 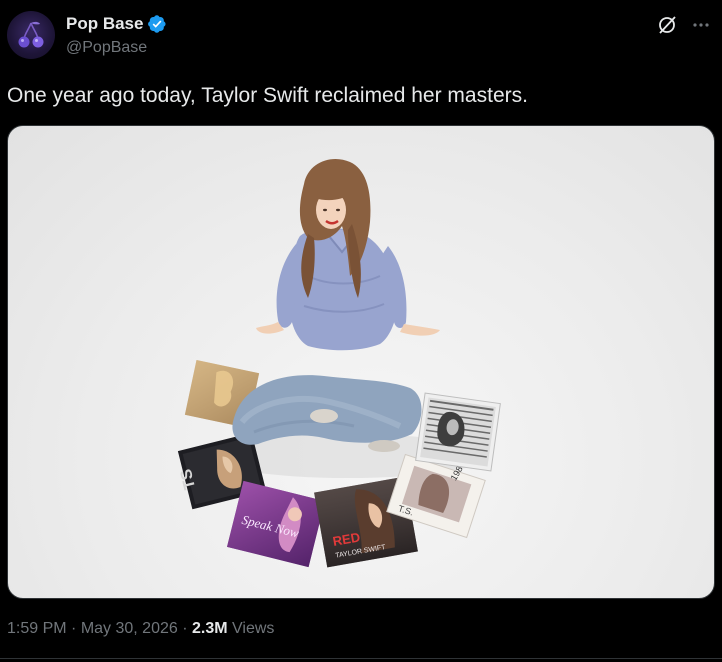 I want to click on author-handle: @PopBase, so click(x=106, y=48).